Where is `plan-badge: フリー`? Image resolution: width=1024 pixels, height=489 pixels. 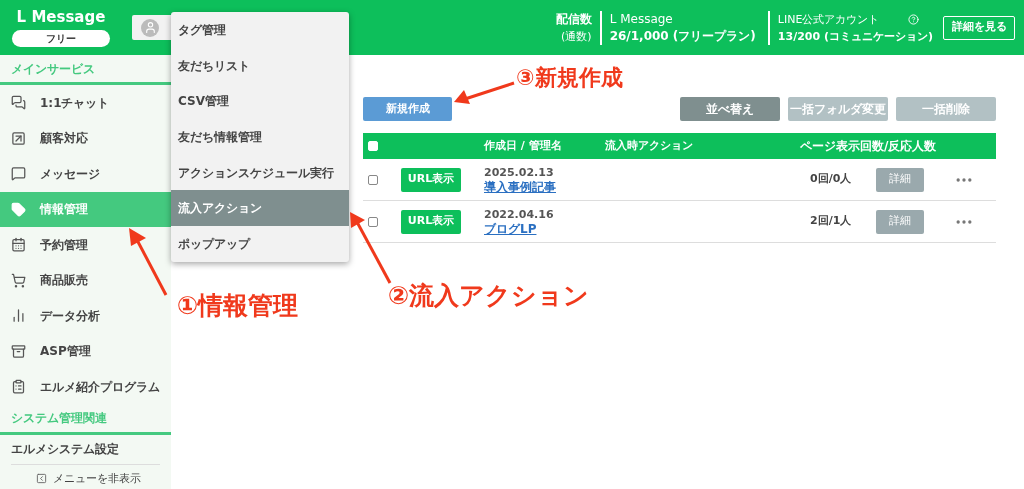
plan-badge: フリー is located at coordinates (61, 38).